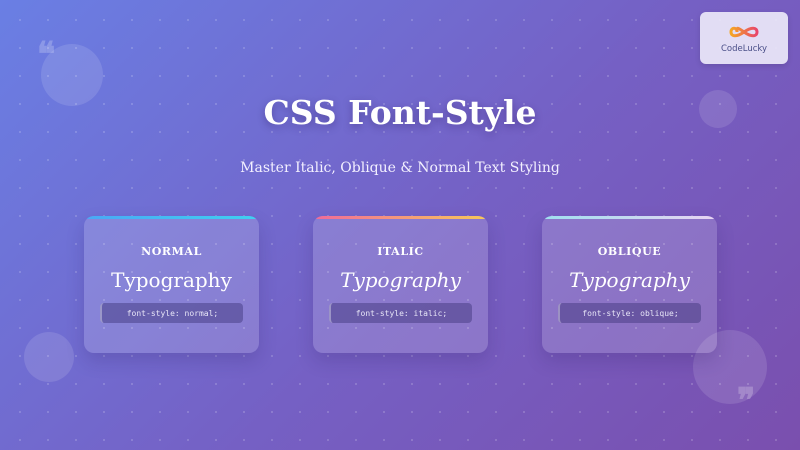 The image size is (800, 450). I want to click on brand-logo: CodeLucky, so click(744, 38).